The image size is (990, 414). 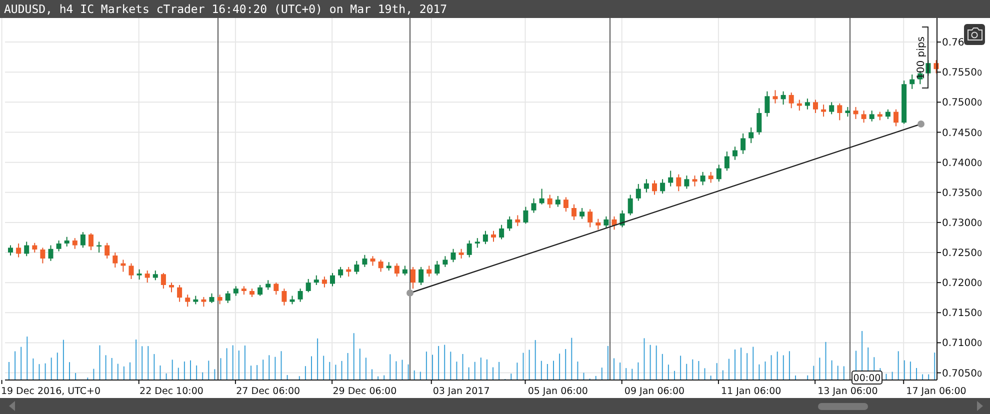 I want to click on y-axis-label: 0.71500, so click(x=962, y=314).